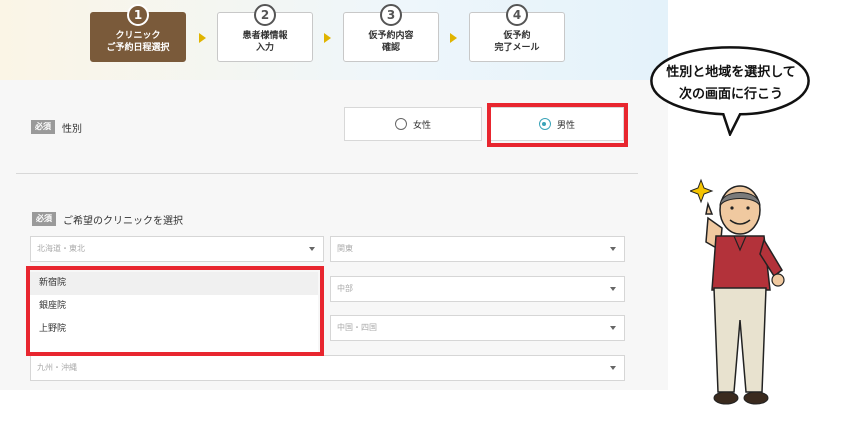 The image size is (844, 422). I want to click on step-1: 1 クリニック ご予約日程選択, so click(138, 33).